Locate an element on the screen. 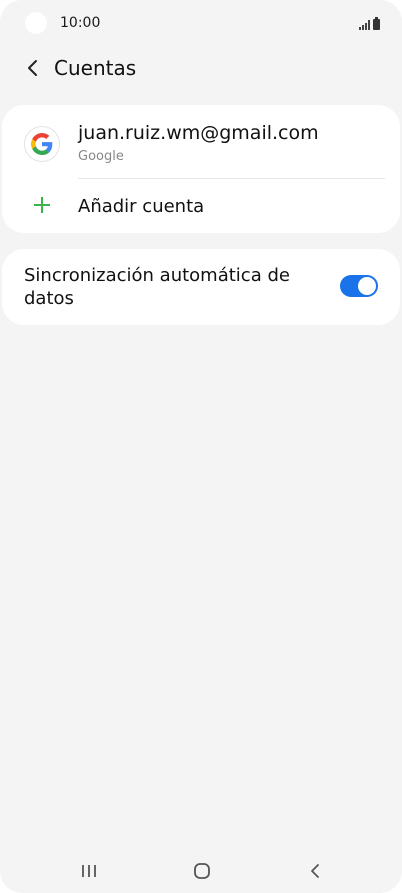 The width and height of the screenshot is (402, 893). back-icon is located at coordinates (315, 871).